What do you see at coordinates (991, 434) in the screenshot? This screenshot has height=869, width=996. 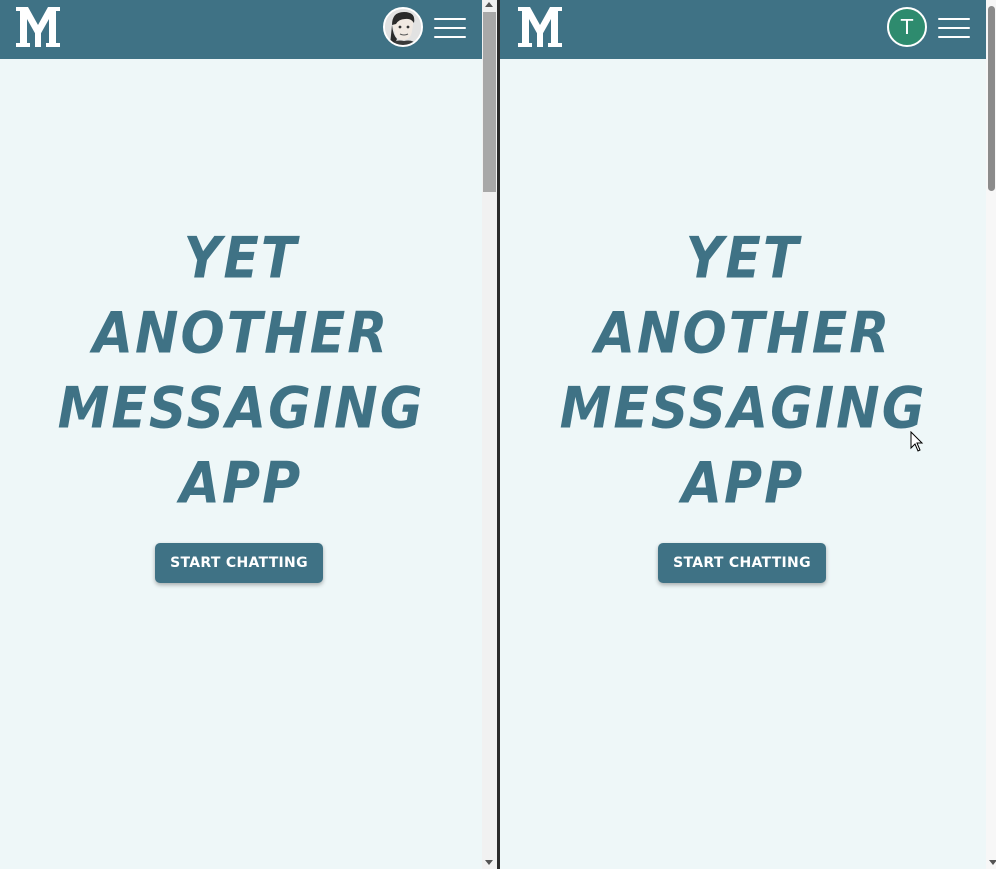 I see `right-scrollbar` at bounding box center [991, 434].